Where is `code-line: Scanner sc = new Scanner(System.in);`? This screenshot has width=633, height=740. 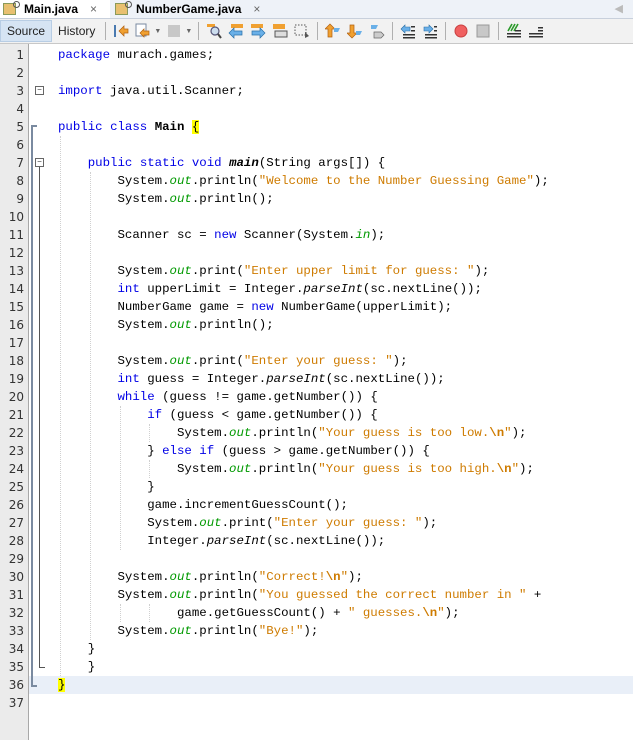 code-line: Scanner sc = new Scanner(System.in); is located at coordinates (316, 235).